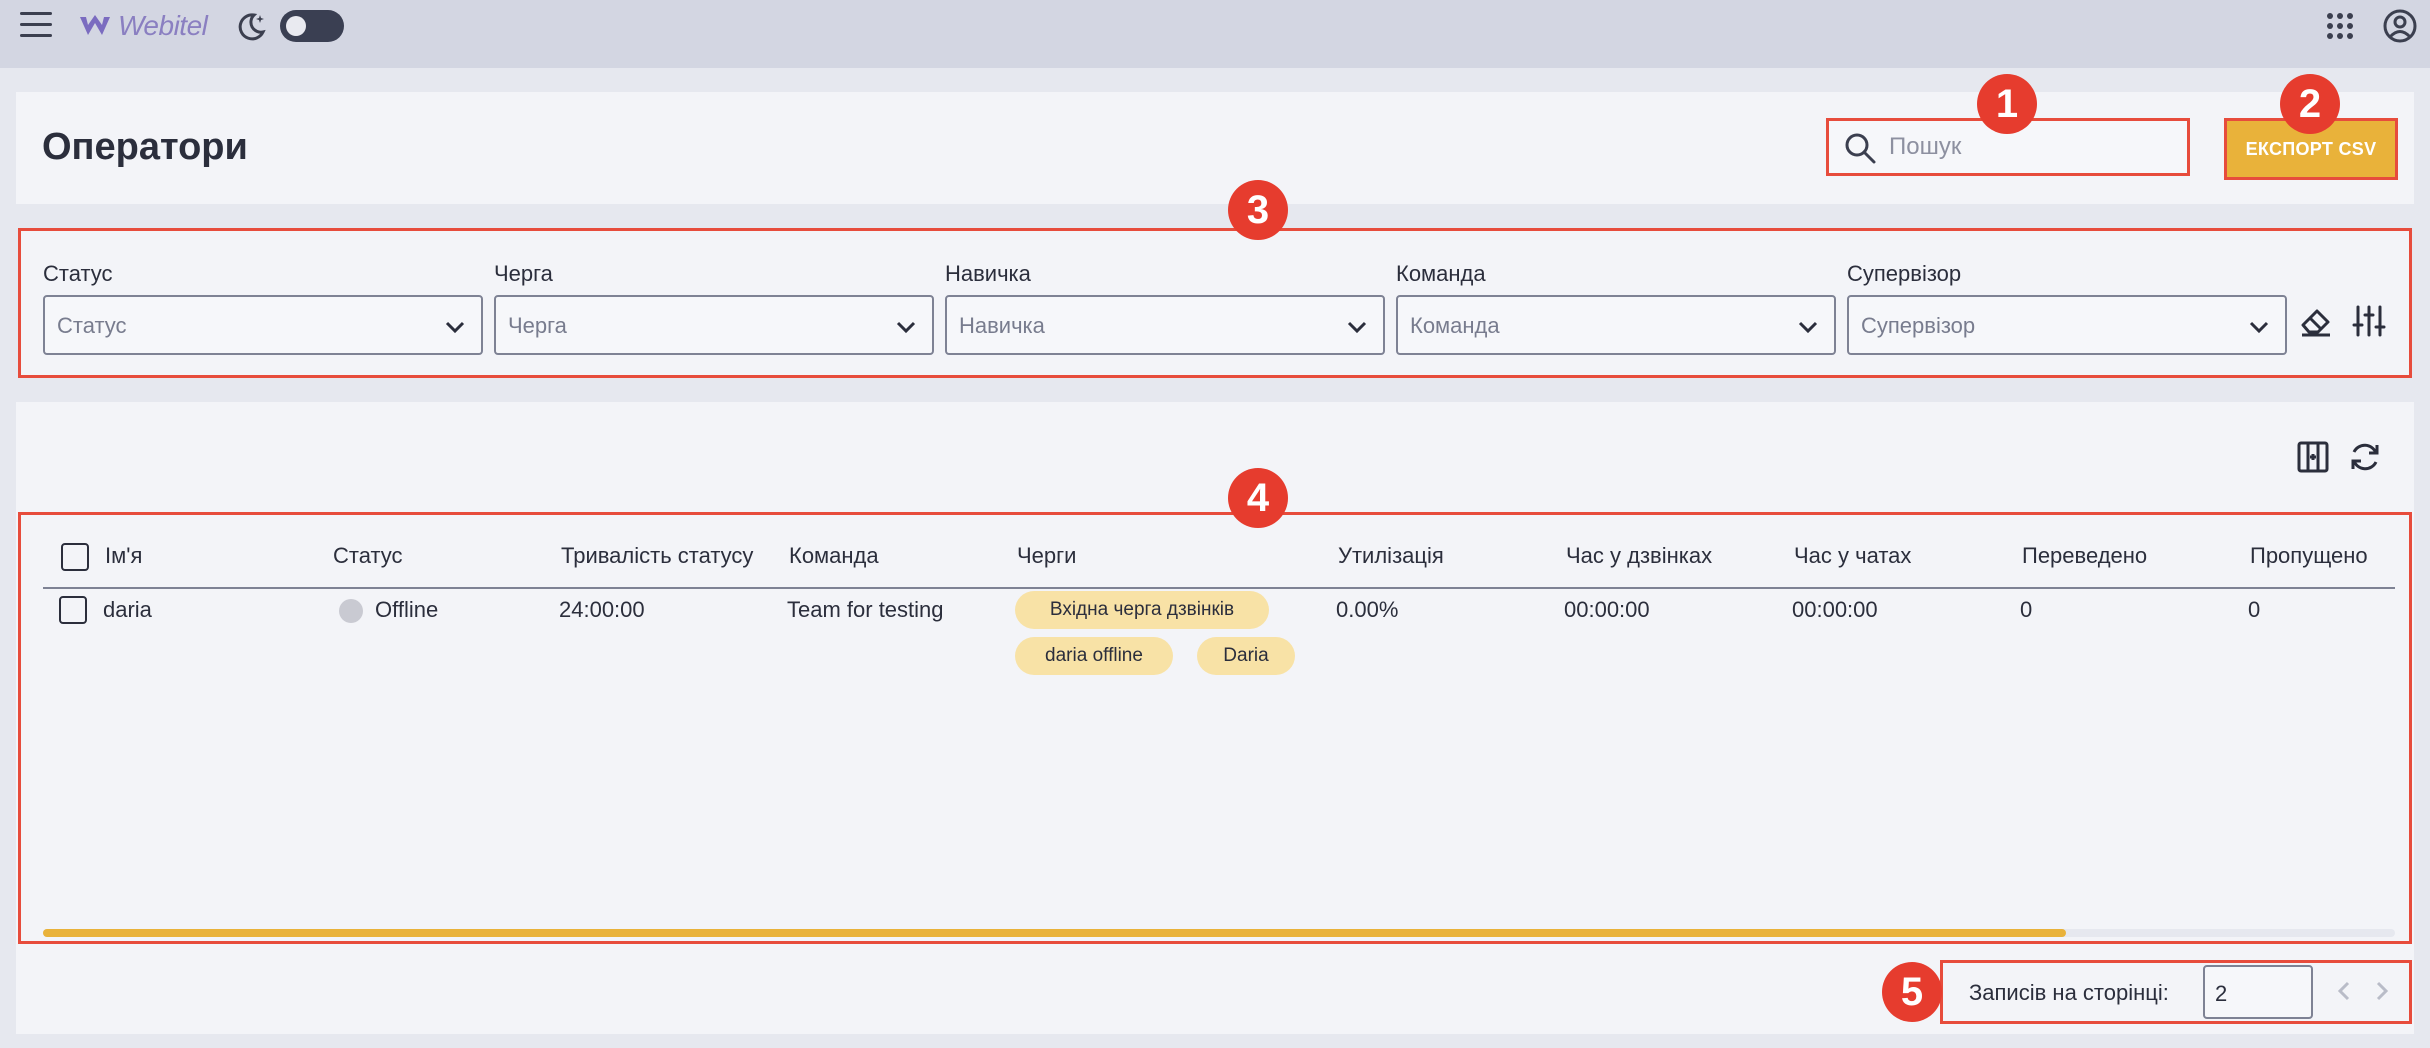 The width and height of the screenshot is (2430, 1048). What do you see at coordinates (368, 556) in the screenshot?
I see `column-header-status: Статус` at bounding box center [368, 556].